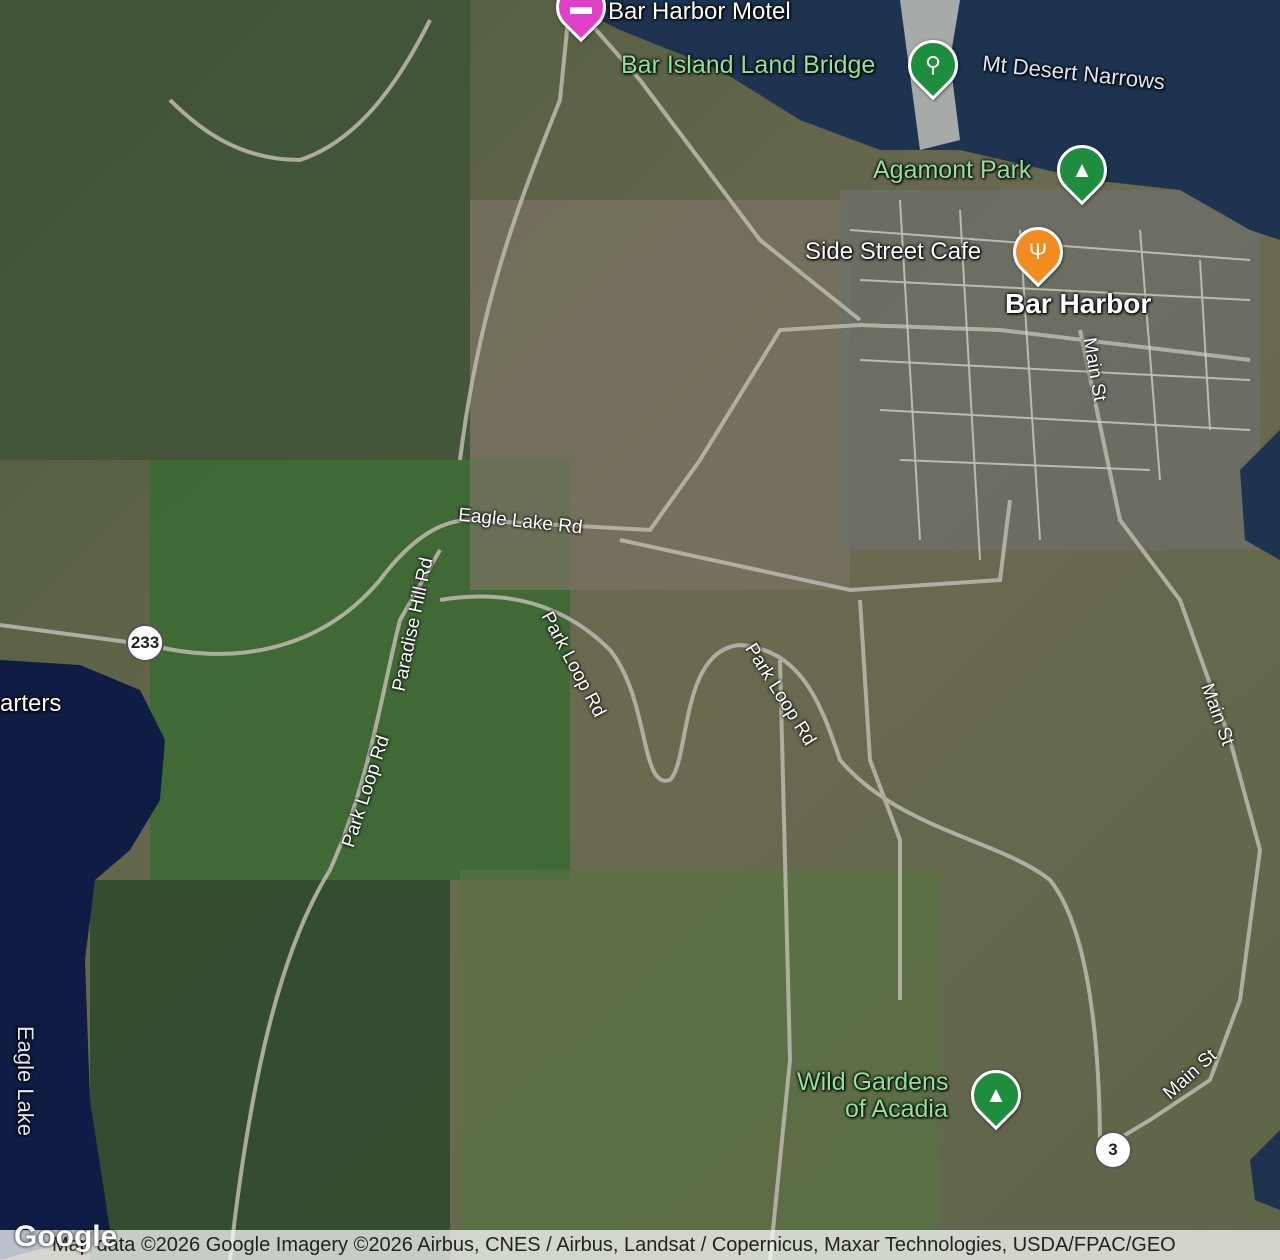 The height and width of the screenshot is (1260, 1280). I want to click on restaurant-icon: Ψ, so click(1038, 251).